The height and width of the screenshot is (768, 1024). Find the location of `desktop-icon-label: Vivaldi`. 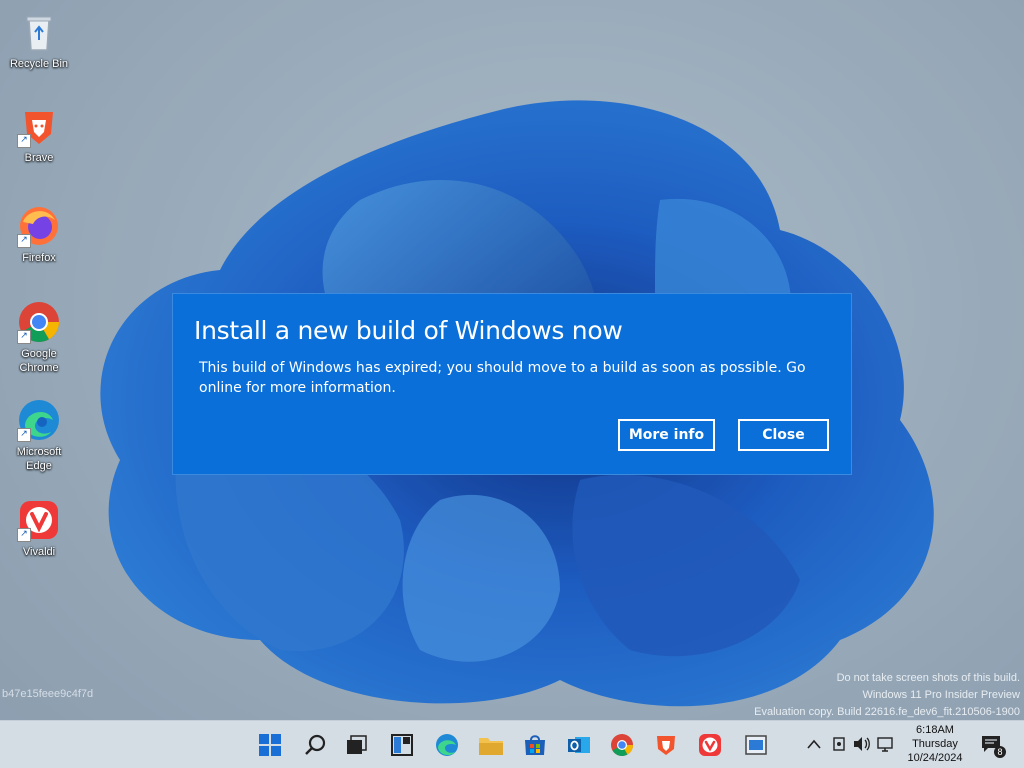

desktop-icon-label: Vivaldi is located at coordinates (39, 552).